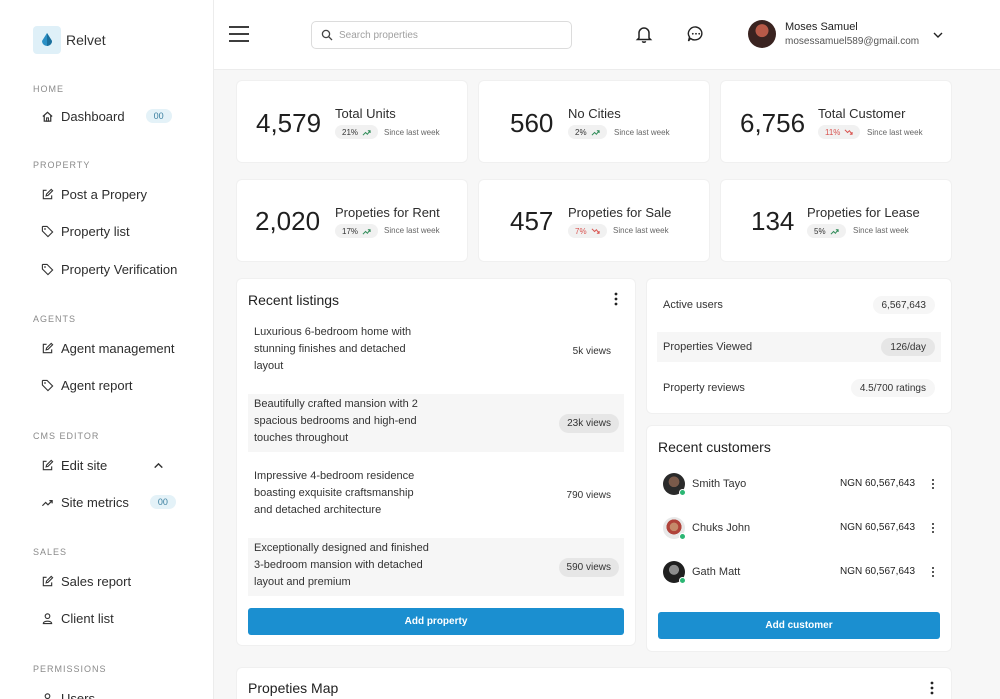 This screenshot has height=699, width=1000. Describe the element at coordinates (581, 231) in the screenshot. I see `stat-change: 7%` at that location.